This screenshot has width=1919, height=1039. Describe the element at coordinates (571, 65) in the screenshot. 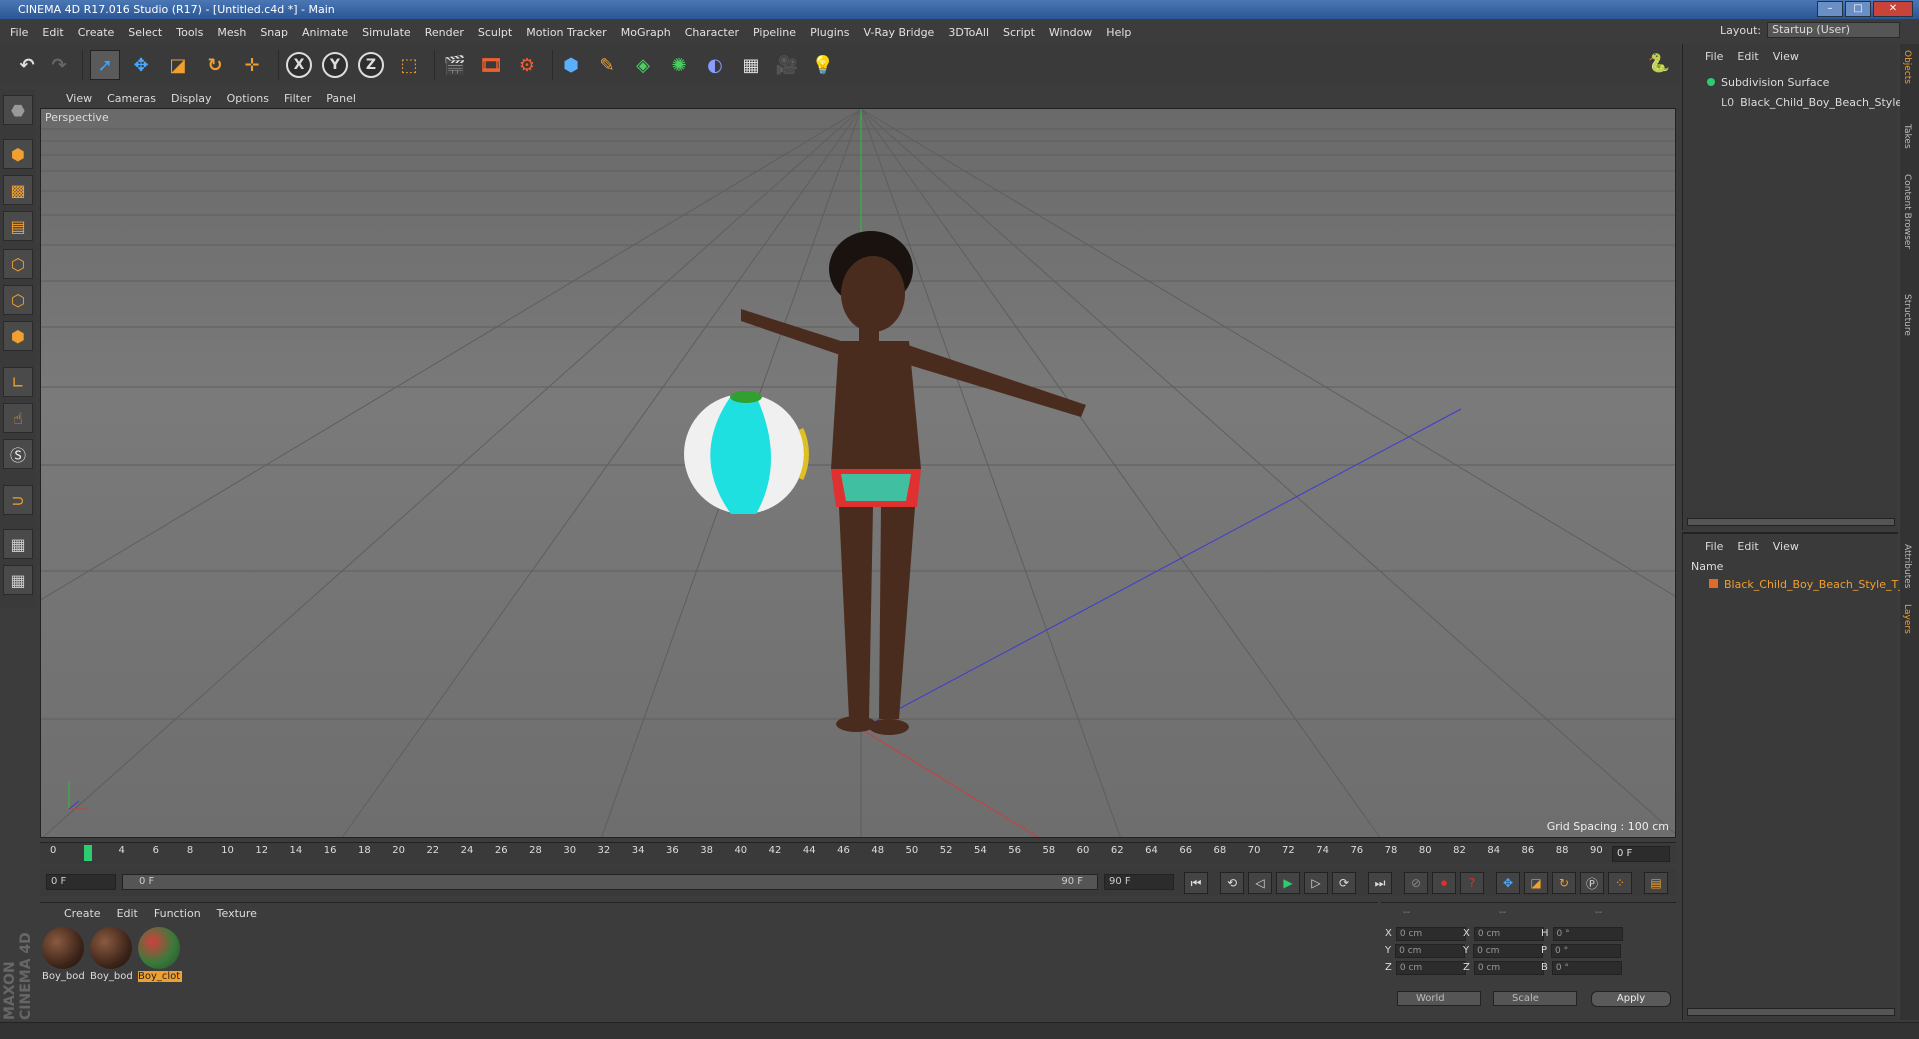

I see `cube-object-icon: ⬢` at that location.